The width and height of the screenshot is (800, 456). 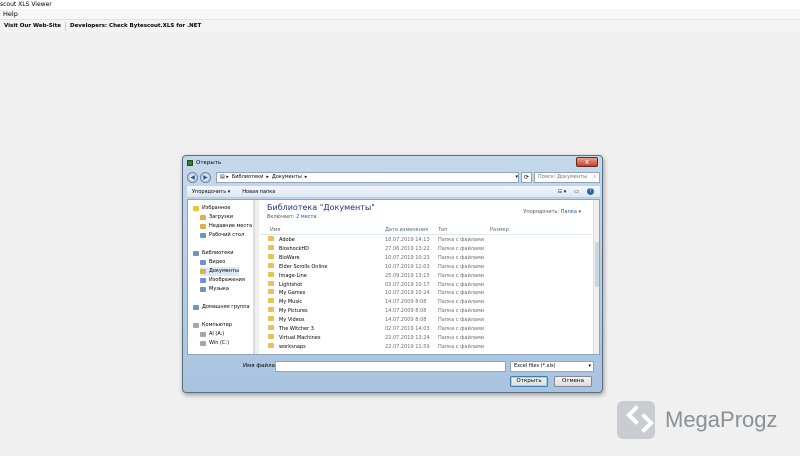 I want to click on library-locations-link: 2 места, so click(x=306, y=217).